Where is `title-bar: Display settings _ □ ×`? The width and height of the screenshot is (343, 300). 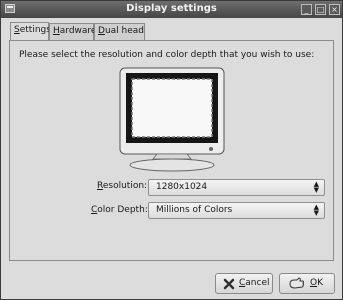
title-bar: Display settings _ □ × is located at coordinates (171, 9).